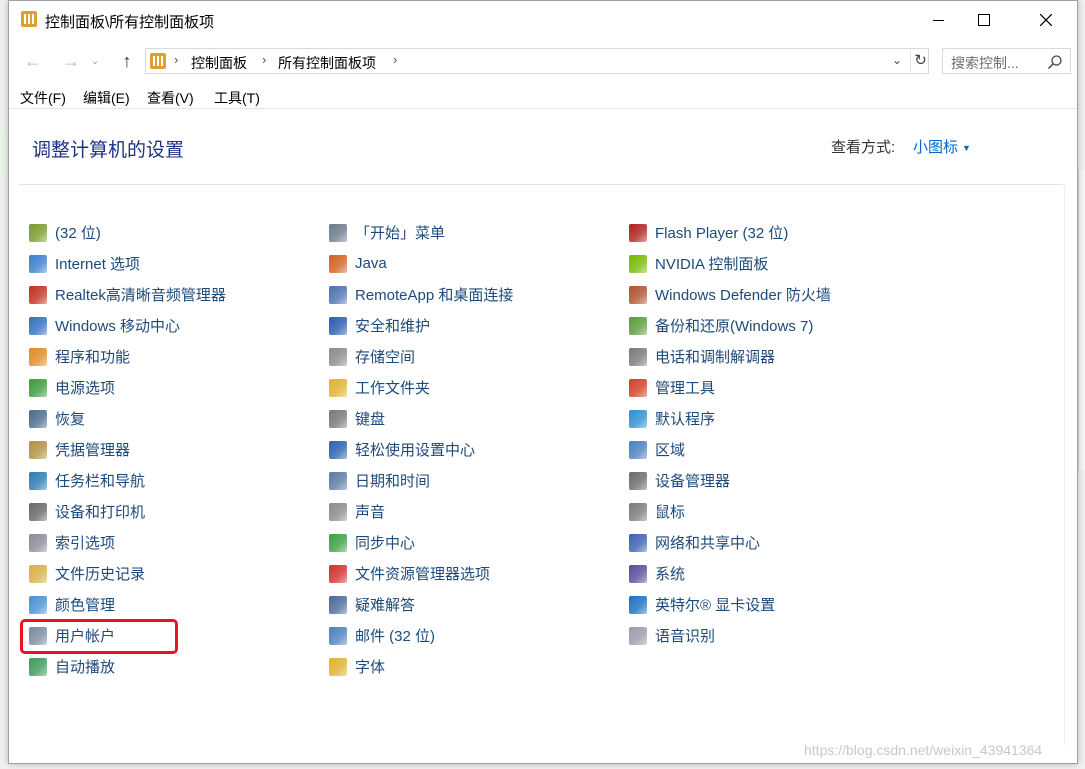 The height and width of the screenshot is (769, 1085). Describe the element at coordinates (938, 20) in the screenshot. I see `minimize-button` at that location.